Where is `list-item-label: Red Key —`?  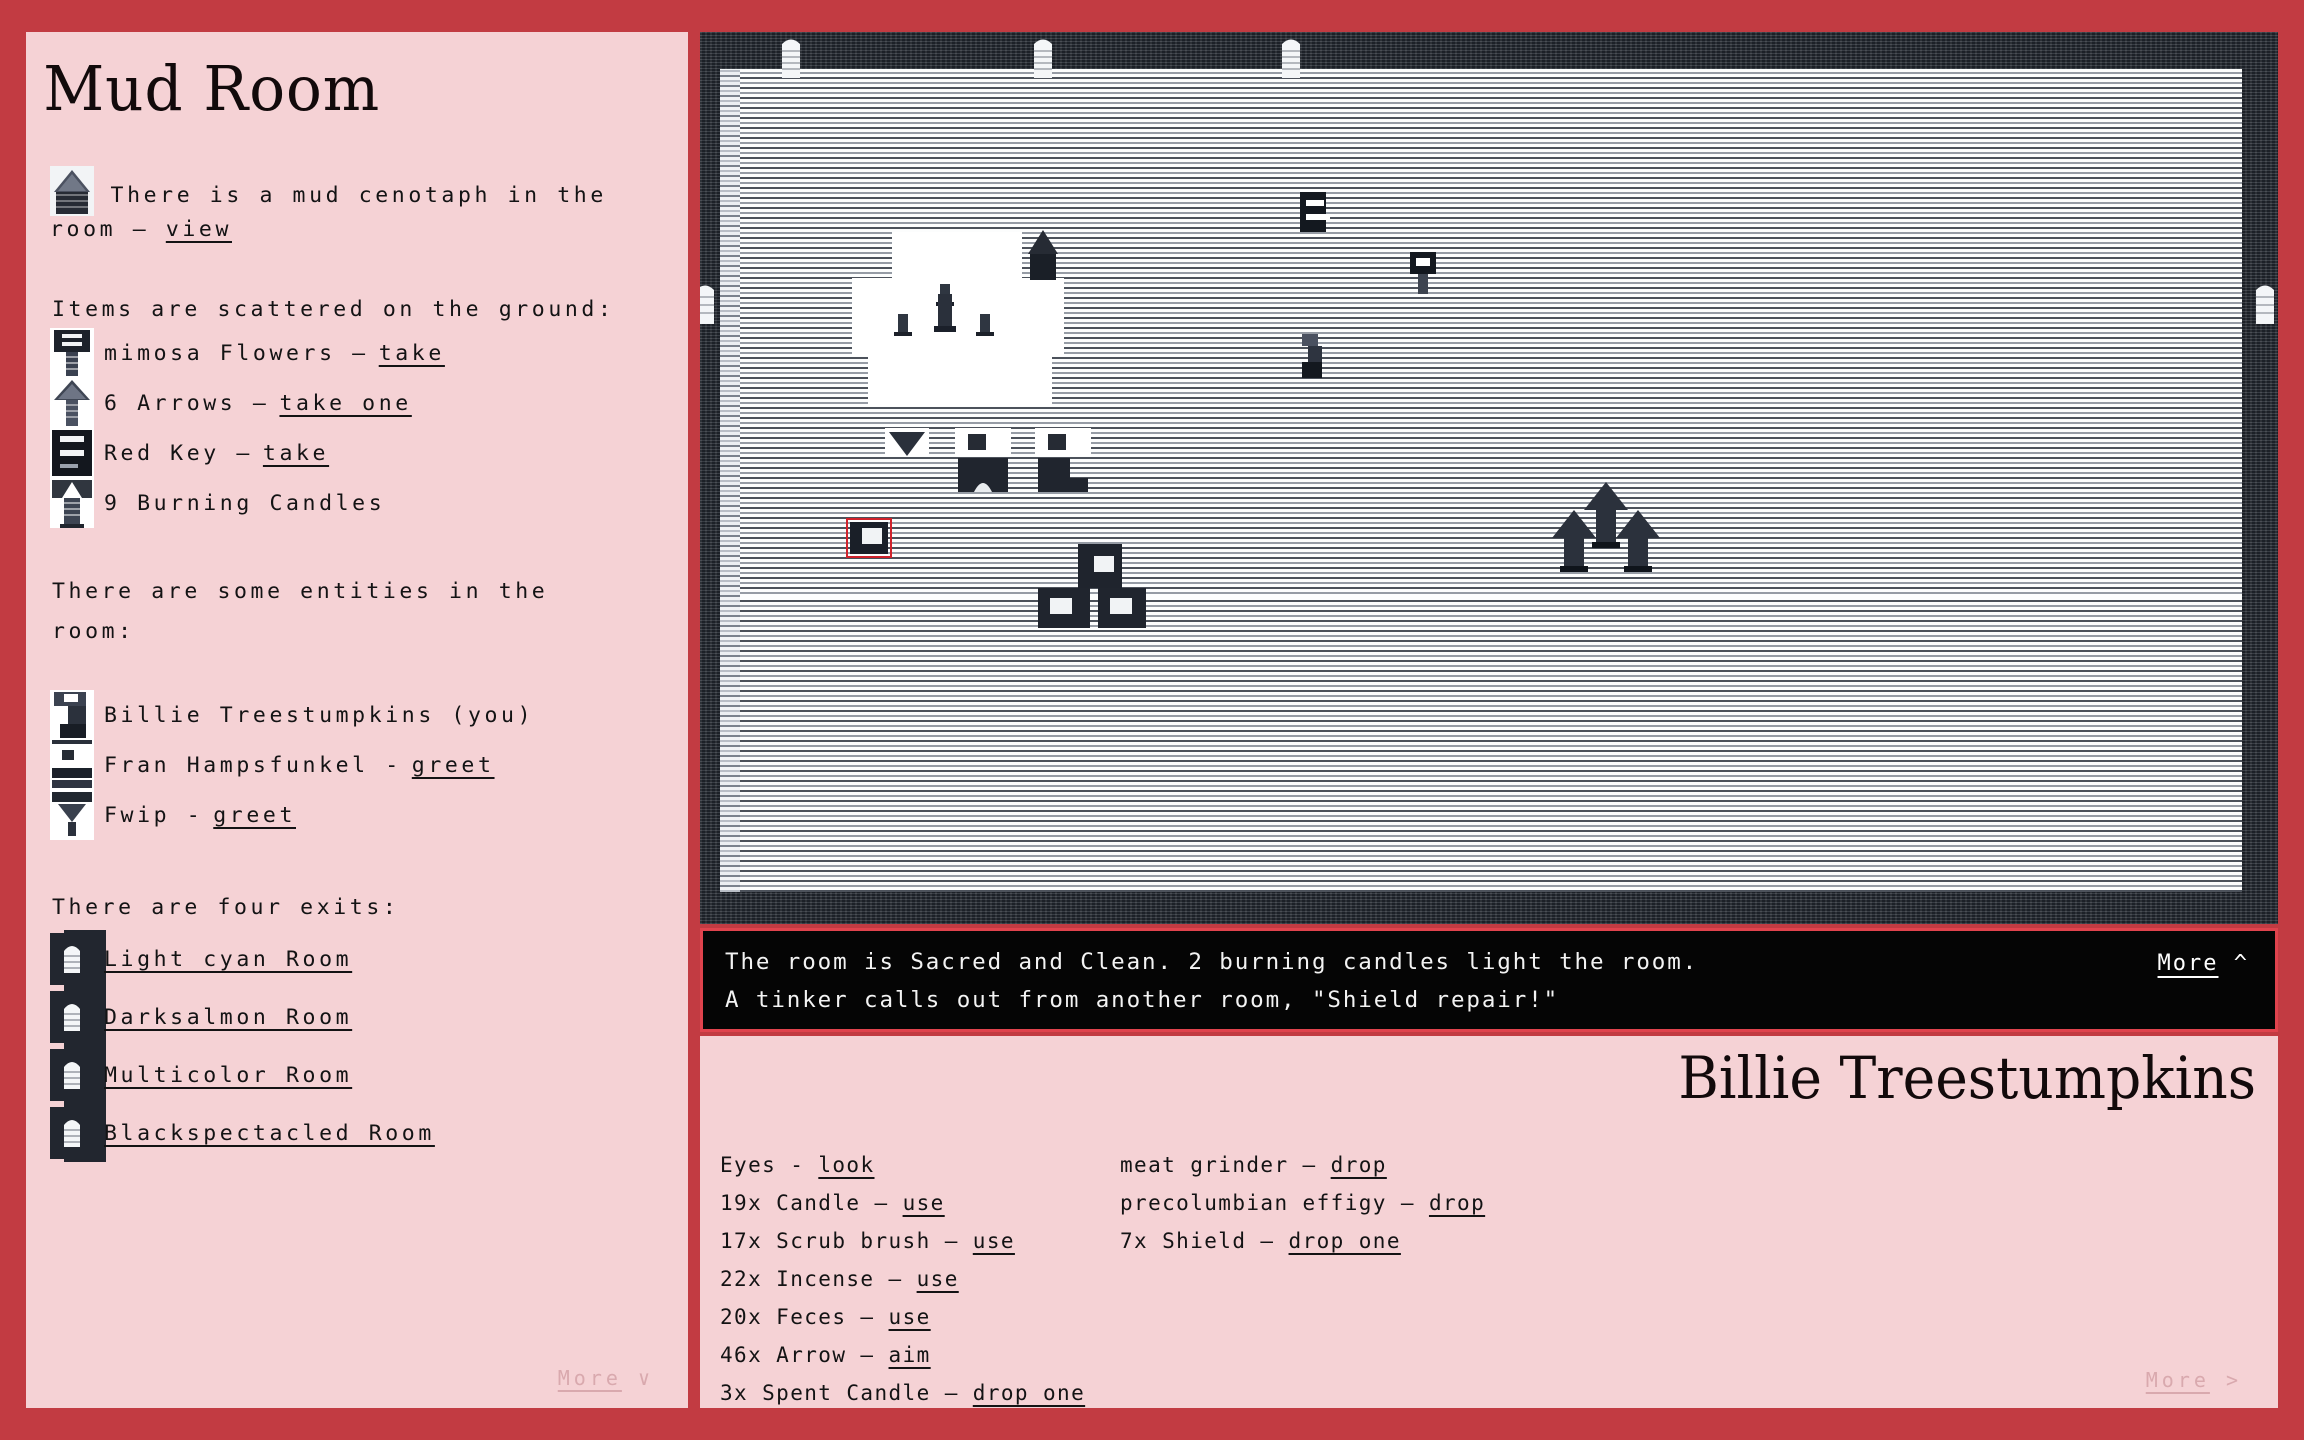 list-item-label: Red Key — is located at coordinates (178, 453).